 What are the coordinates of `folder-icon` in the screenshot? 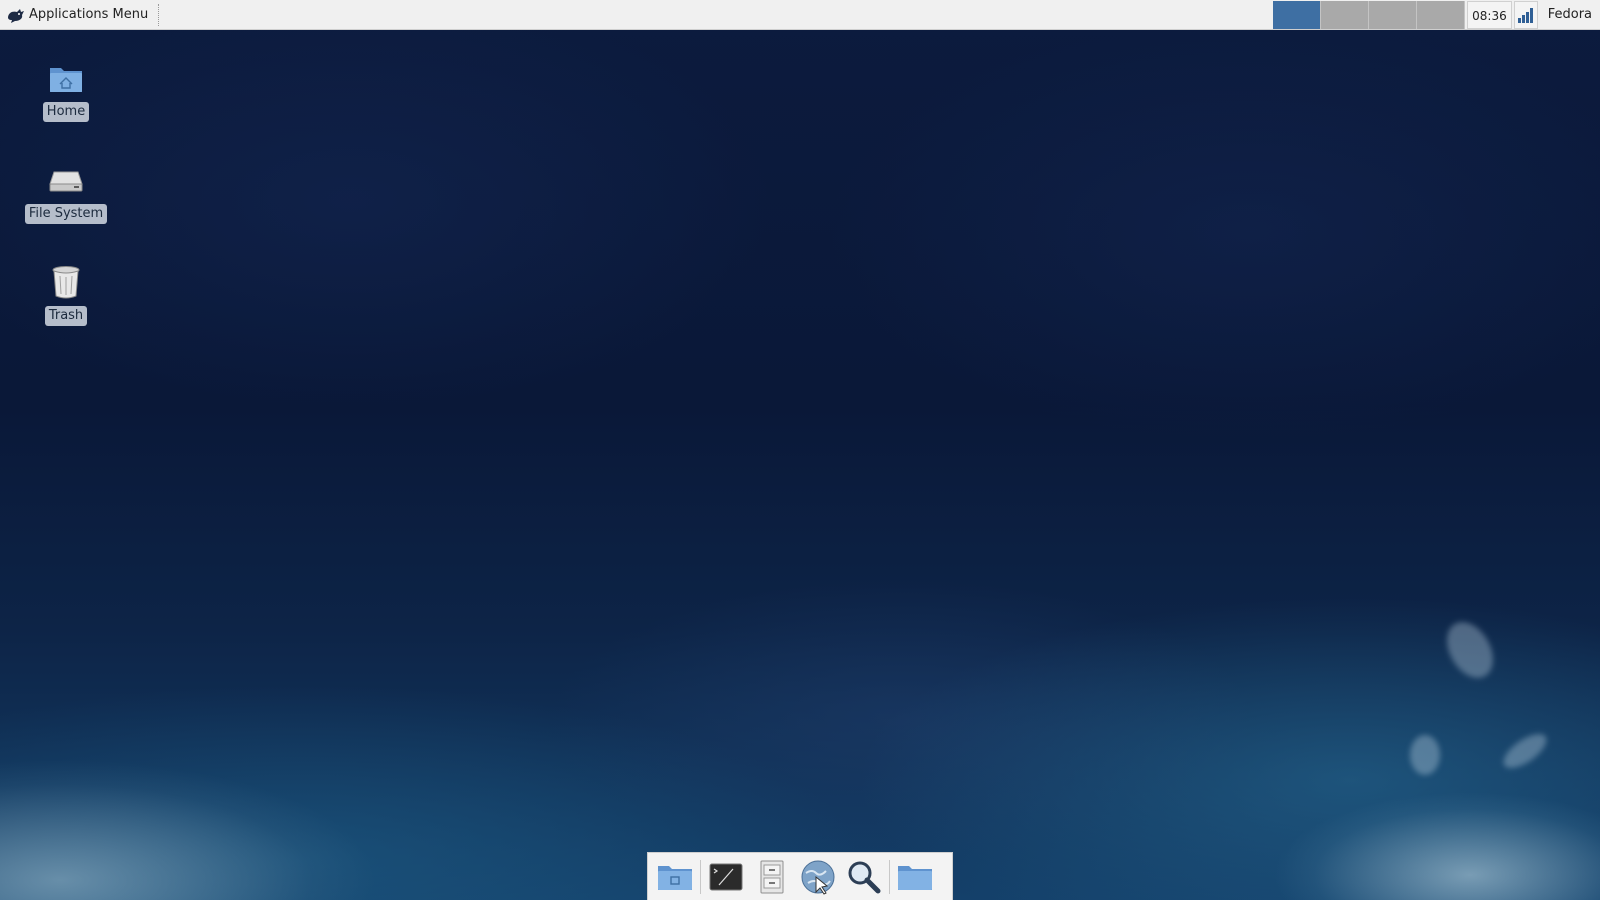 It's located at (915, 877).